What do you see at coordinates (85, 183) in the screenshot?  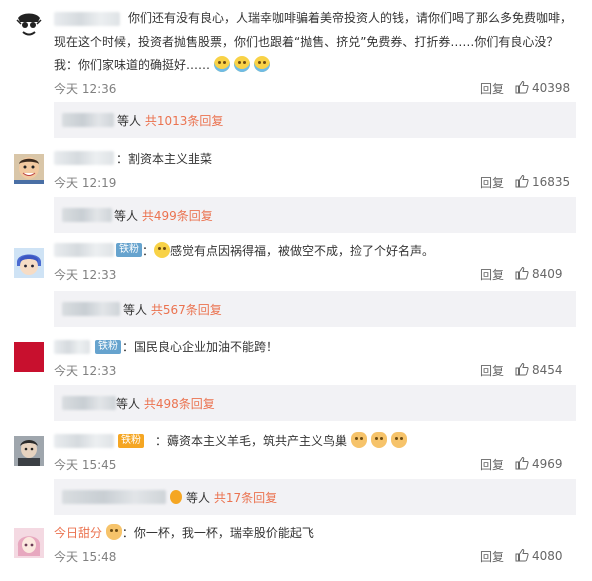 I see `comment-time: 今天 12:19` at bounding box center [85, 183].